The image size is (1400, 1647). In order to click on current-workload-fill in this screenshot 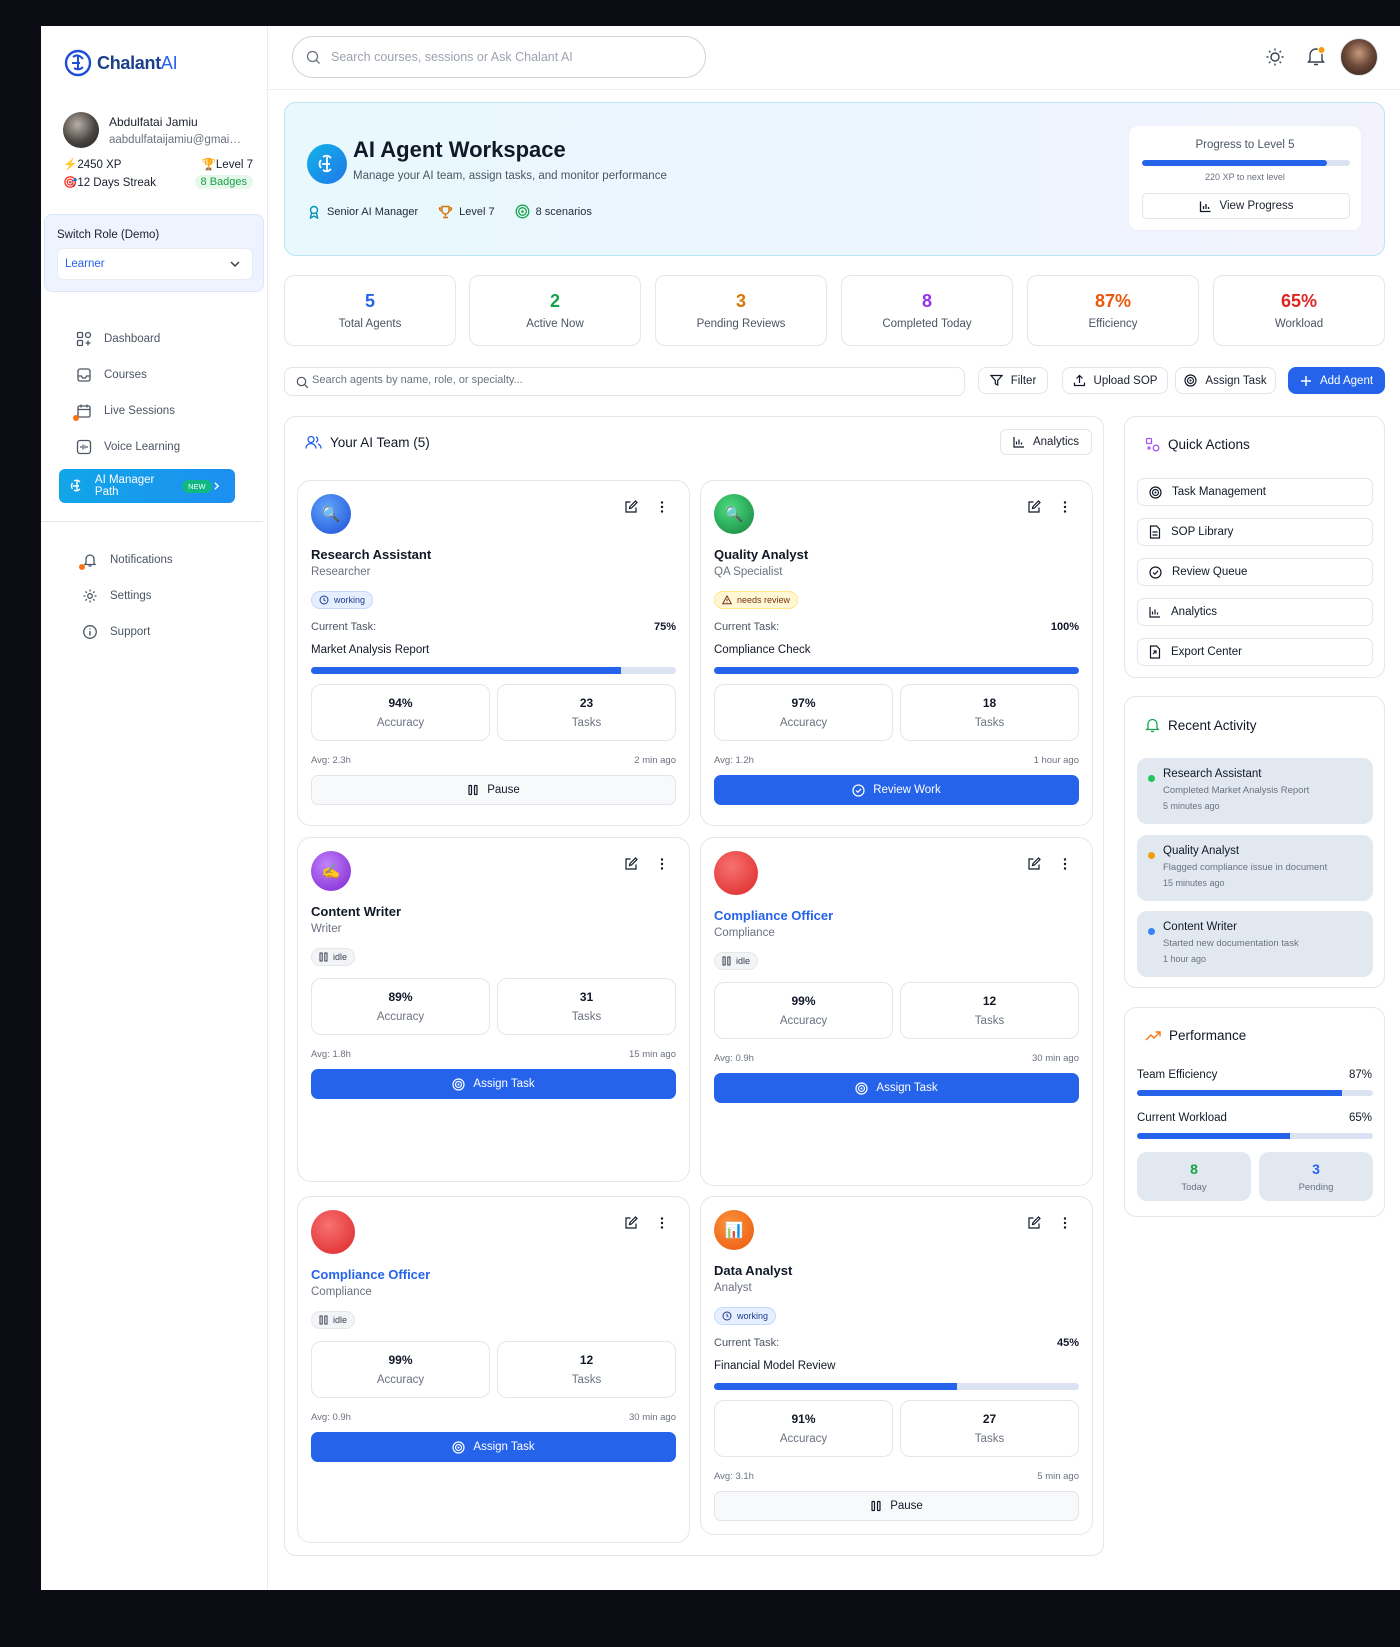, I will do `click(1214, 1136)`.